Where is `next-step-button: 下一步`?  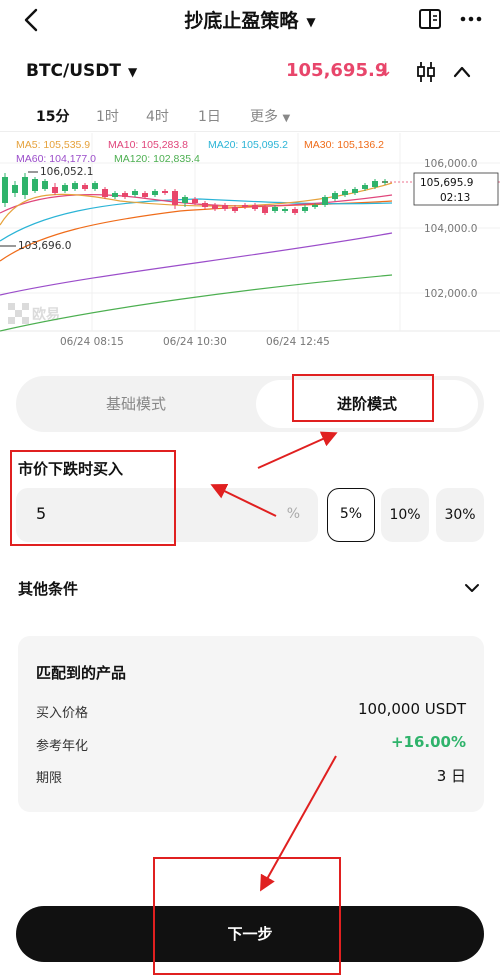 next-step-button: 下一步 is located at coordinates (250, 934).